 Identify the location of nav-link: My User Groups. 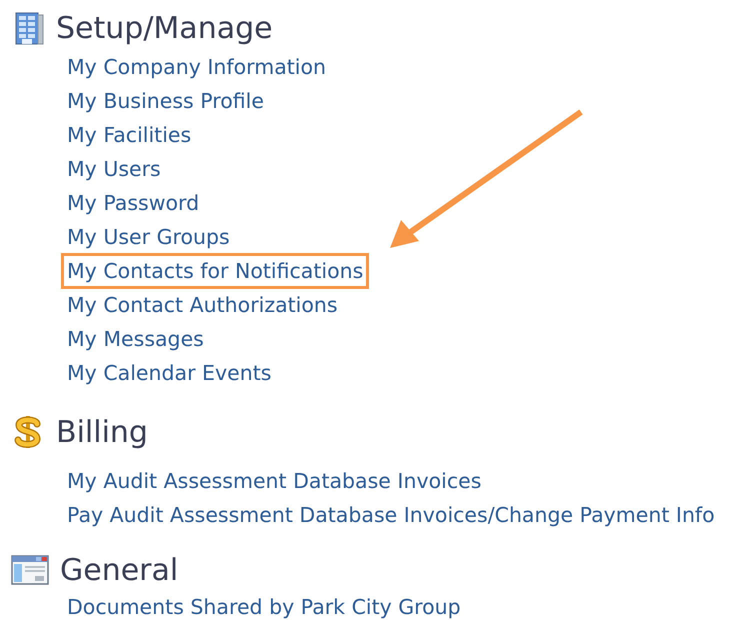
(148, 237).